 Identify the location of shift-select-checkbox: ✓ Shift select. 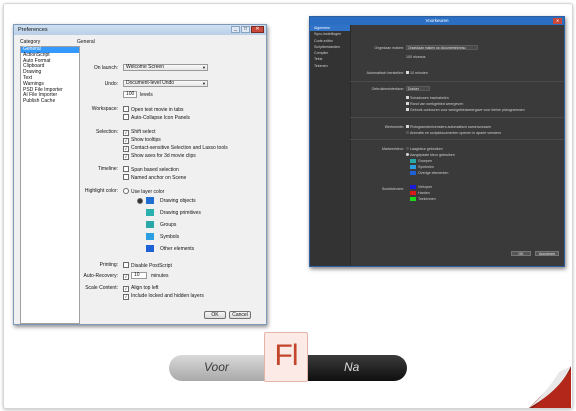
(139, 132).